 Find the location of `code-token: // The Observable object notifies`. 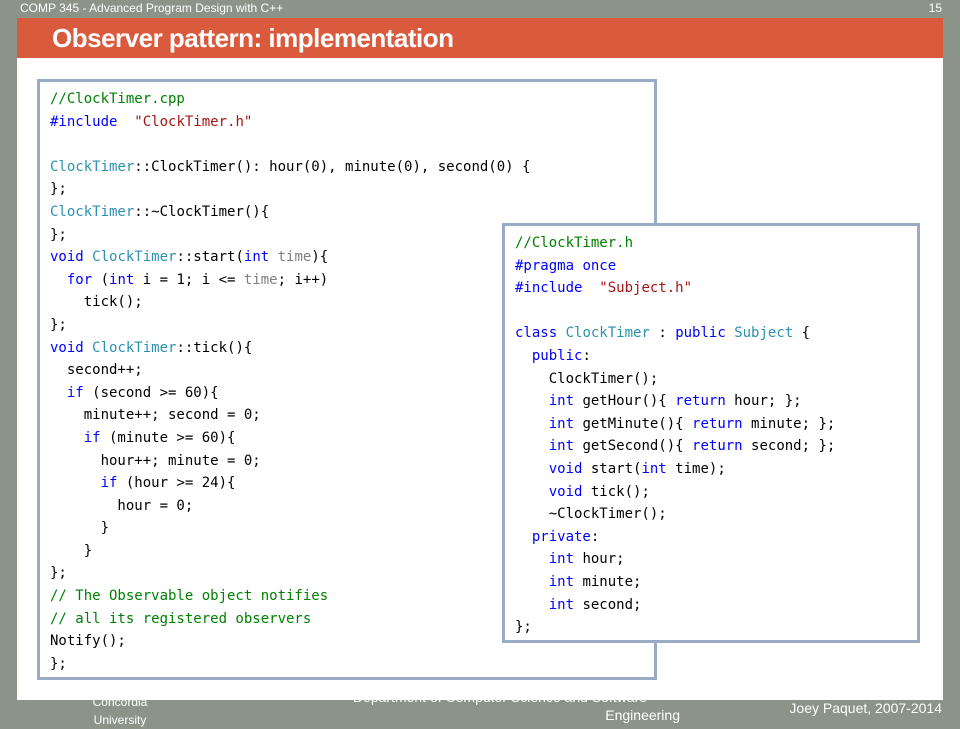

code-token: // The Observable object notifies is located at coordinates (189, 596).